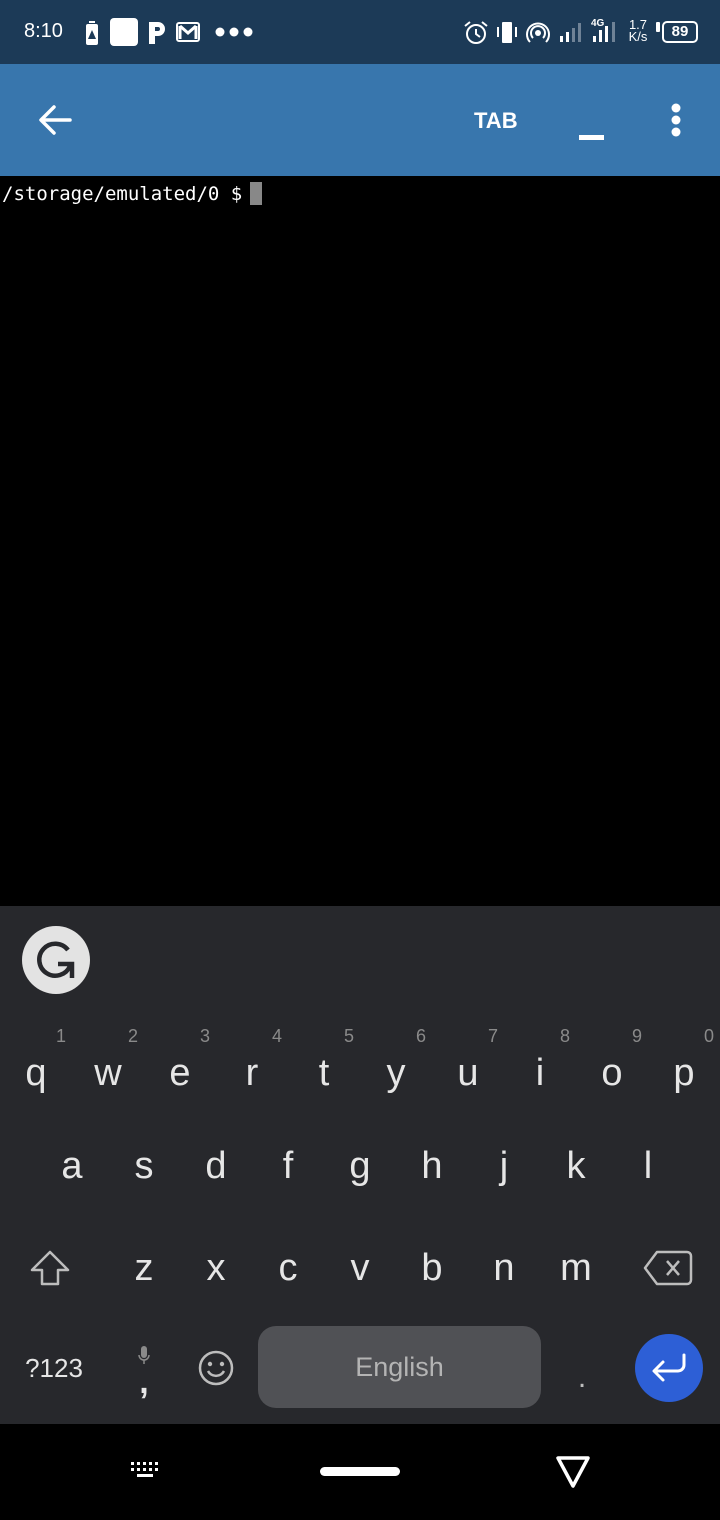 The image size is (720, 1520). What do you see at coordinates (252, 1064) in the screenshot?
I see `key-r: 4r` at bounding box center [252, 1064].